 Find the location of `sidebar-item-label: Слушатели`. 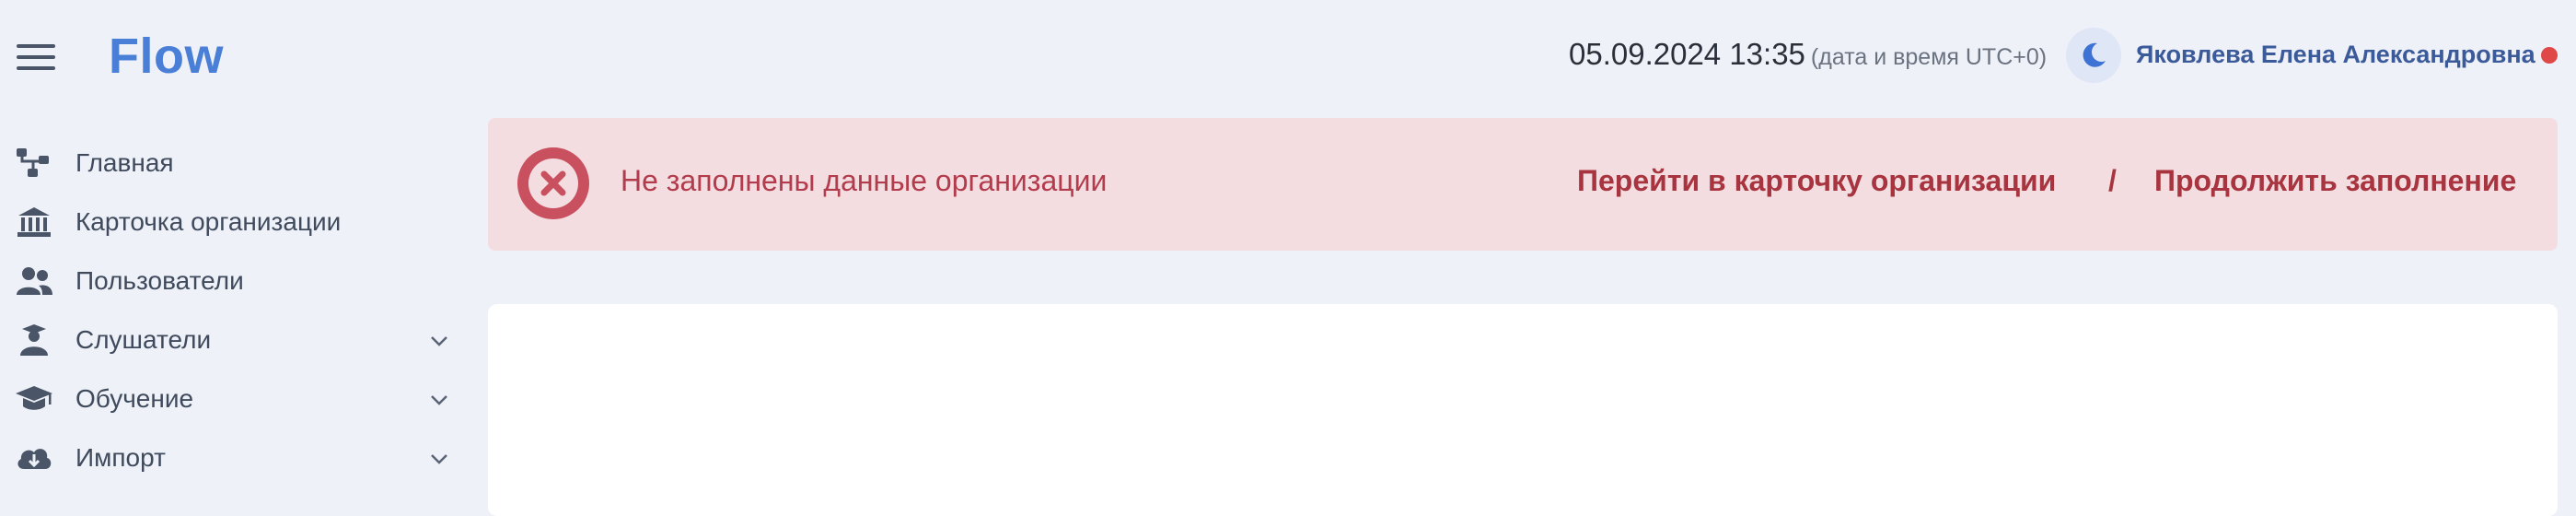

sidebar-item-label: Слушатели is located at coordinates (143, 339).